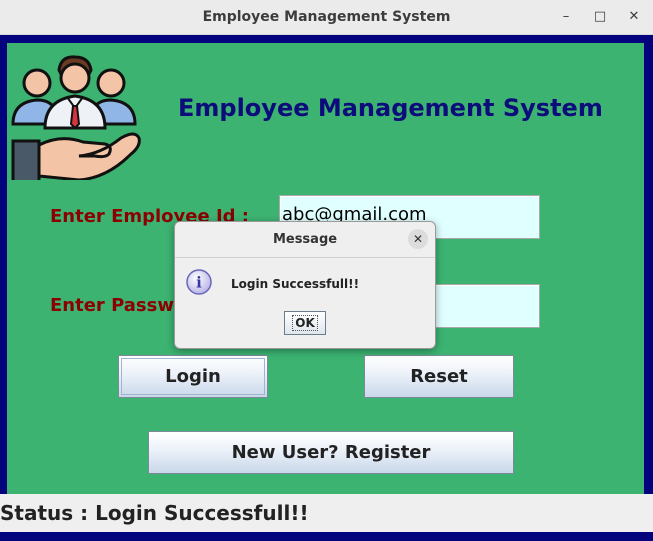 This screenshot has width=653, height=541. I want to click on register-button: New User? Register, so click(331, 452).